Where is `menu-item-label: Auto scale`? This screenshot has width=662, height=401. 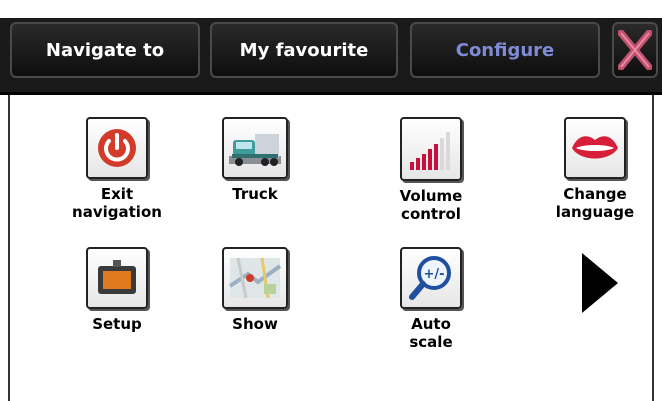
menu-item-label: Auto scale is located at coordinates (431, 333).